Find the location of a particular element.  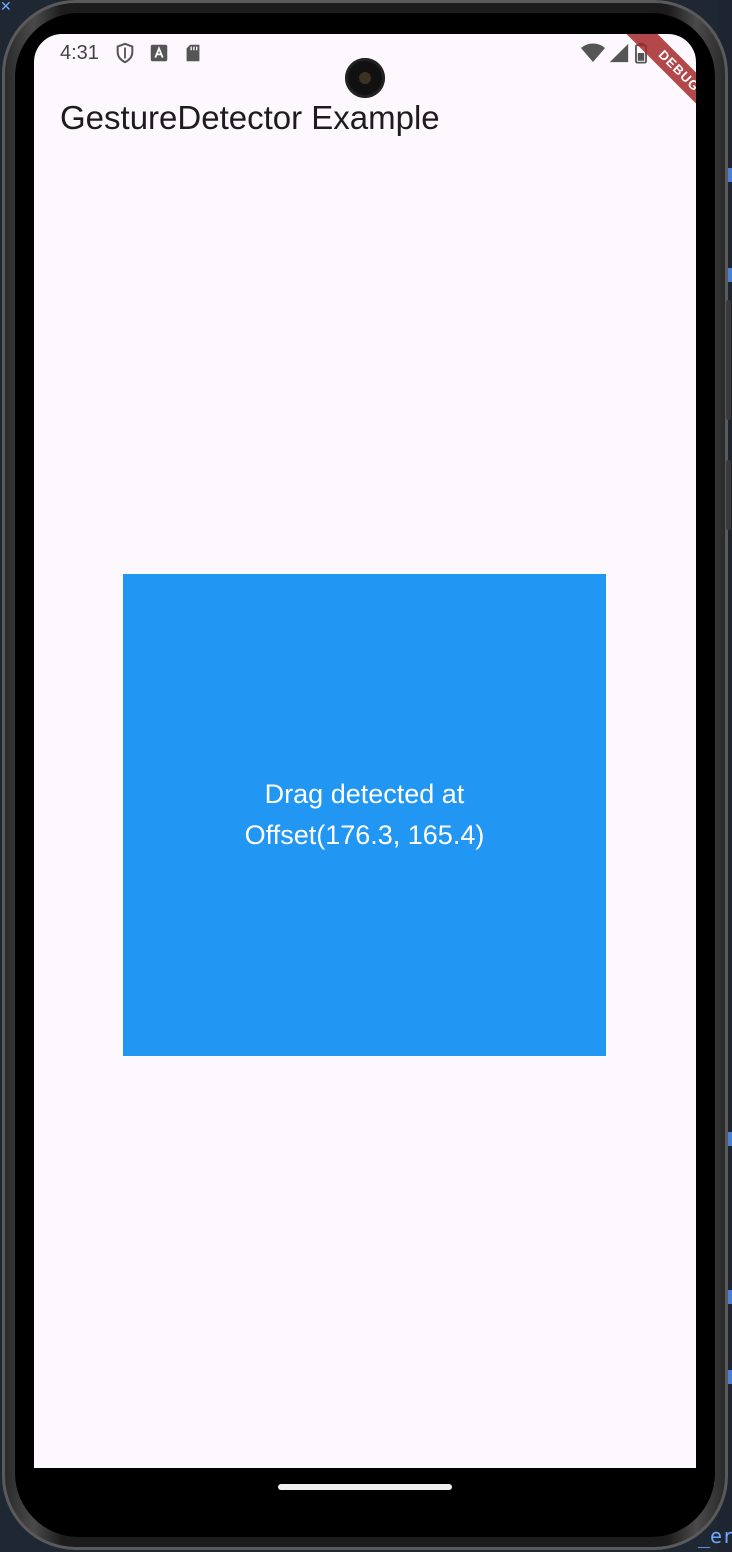

drag-status-text: Drag detected at Offset(176.3, 165.4) is located at coordinates (364, 814).